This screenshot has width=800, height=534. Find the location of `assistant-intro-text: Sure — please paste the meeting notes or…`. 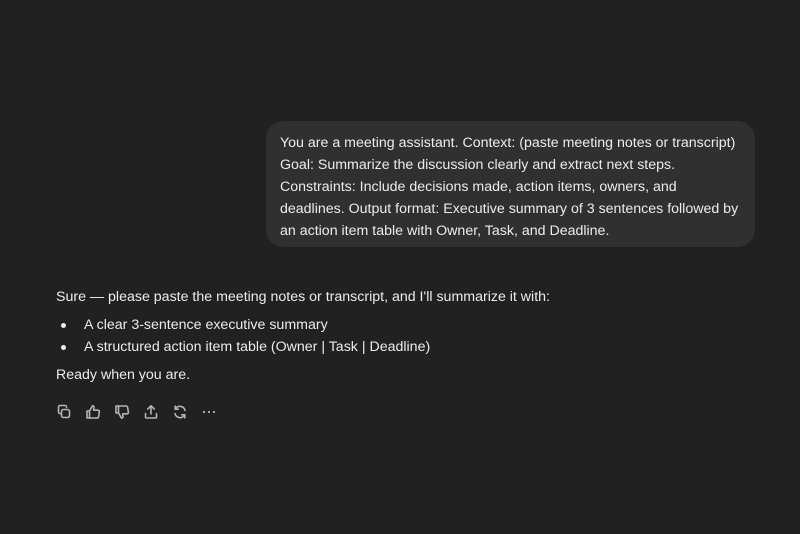

assistant-intro-text: Sure — please paste the meeting notes or… is located at coordinates (303, 297).